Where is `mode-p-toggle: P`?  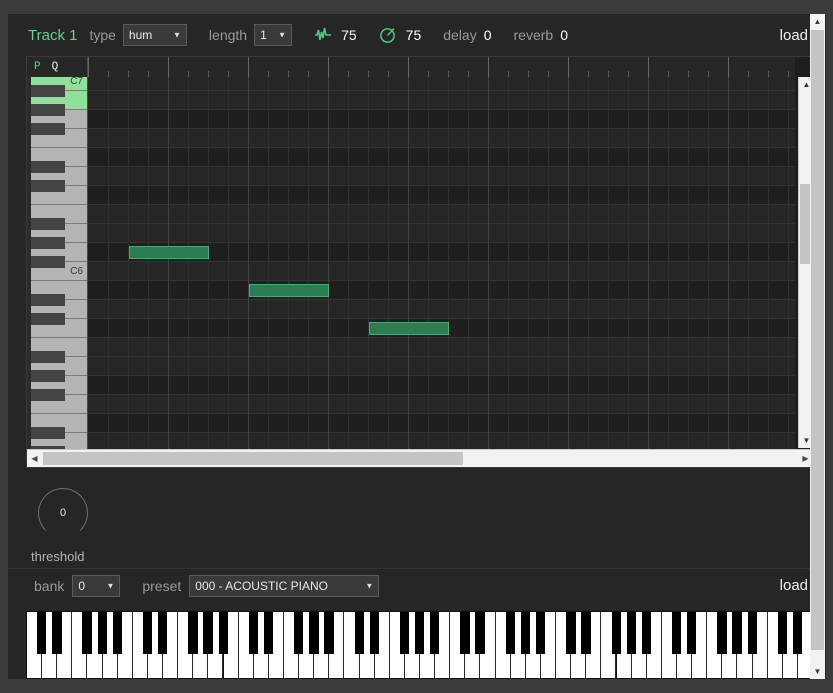 mode-p-toggle: P is located at coordinates (37, 67).